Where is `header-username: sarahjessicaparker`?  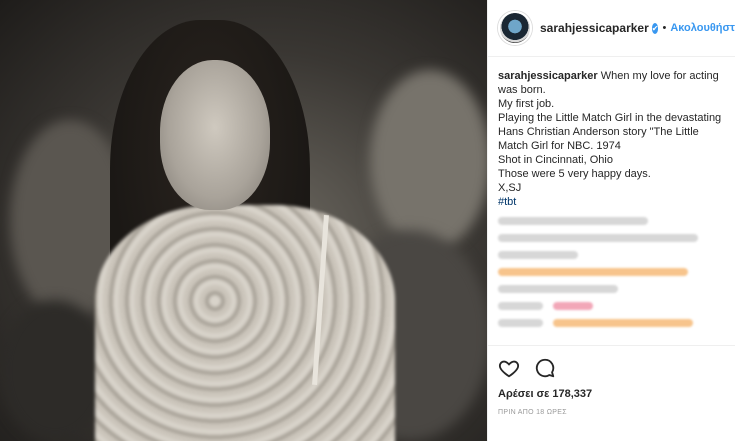
header-username: sarahjessicaparker is located at coordinates (594, 28).